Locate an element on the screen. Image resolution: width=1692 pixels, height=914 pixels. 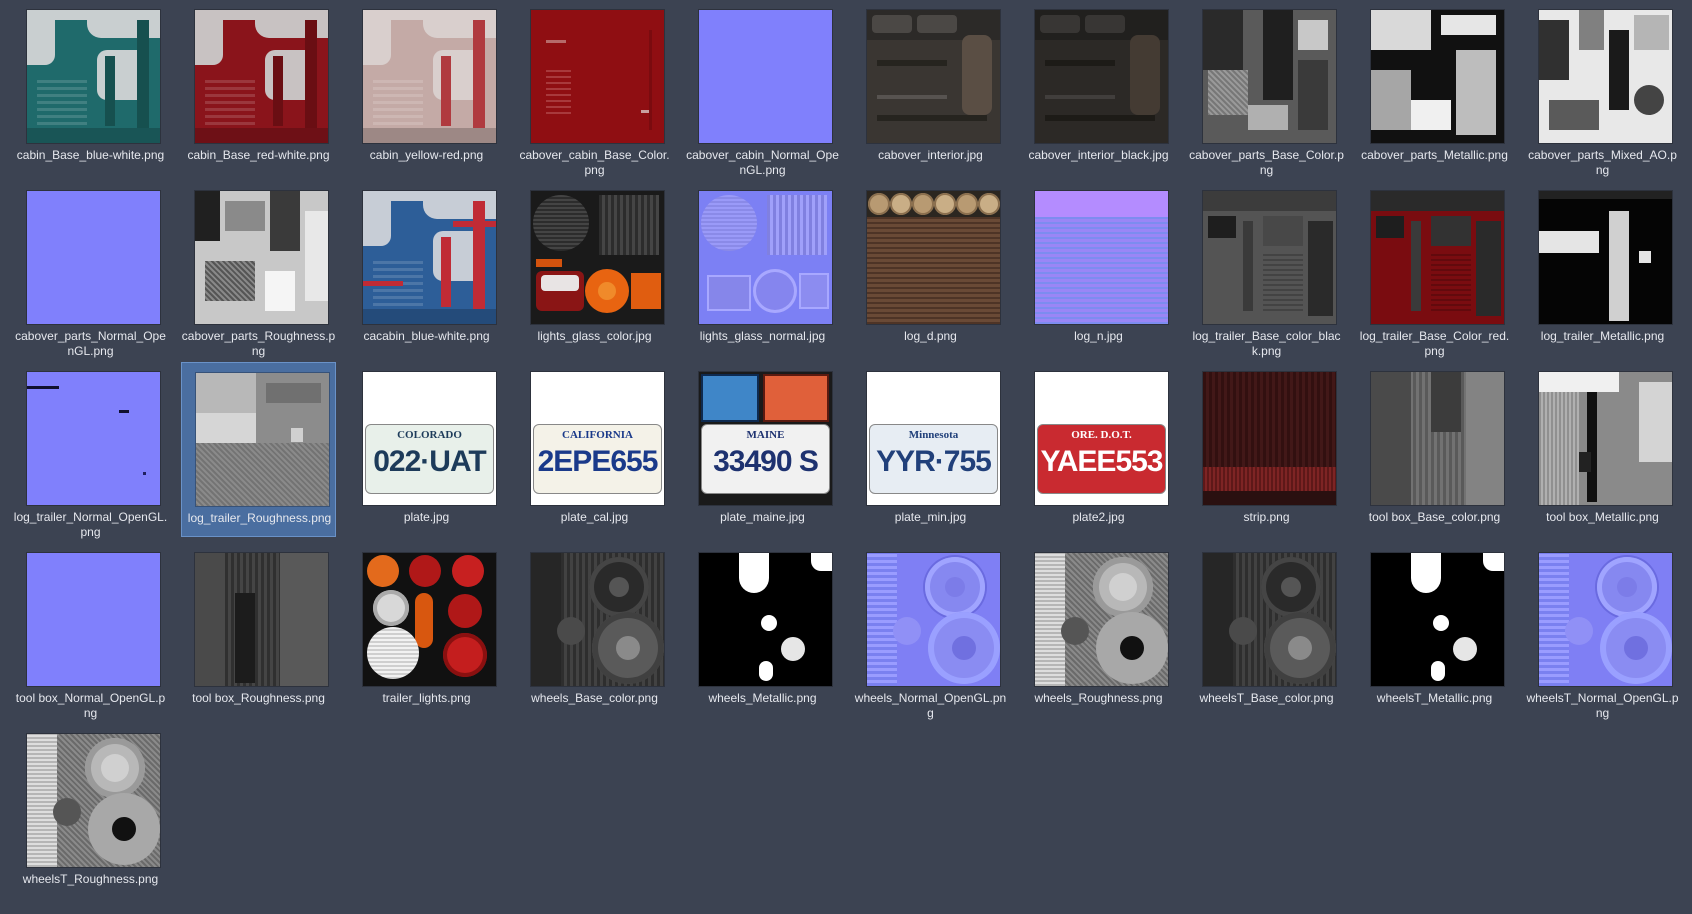
file-item: cabover_interior_black.jpg is located at coordinates (1098, 87).